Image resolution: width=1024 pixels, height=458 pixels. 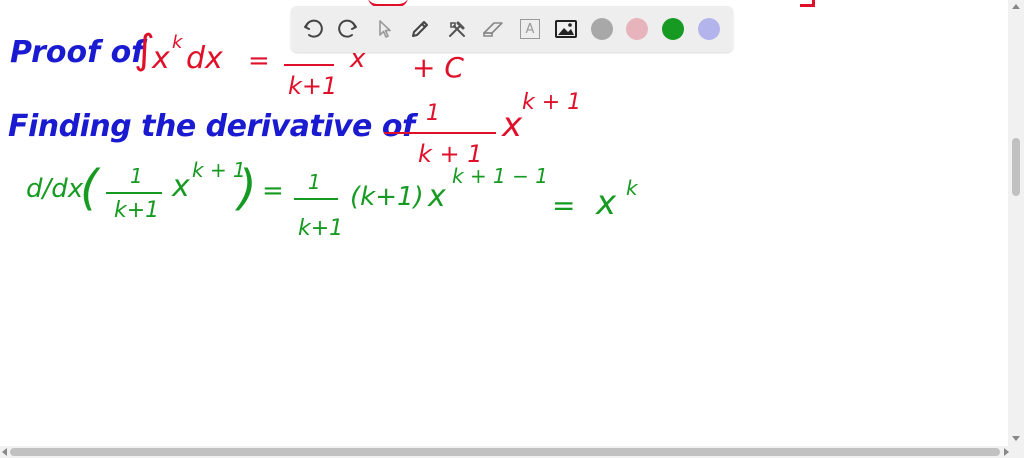 What do you see at coordinates (89, 188) in the screenshot?
I see `line3-open-paren: (` at bounding box center [89, 188].